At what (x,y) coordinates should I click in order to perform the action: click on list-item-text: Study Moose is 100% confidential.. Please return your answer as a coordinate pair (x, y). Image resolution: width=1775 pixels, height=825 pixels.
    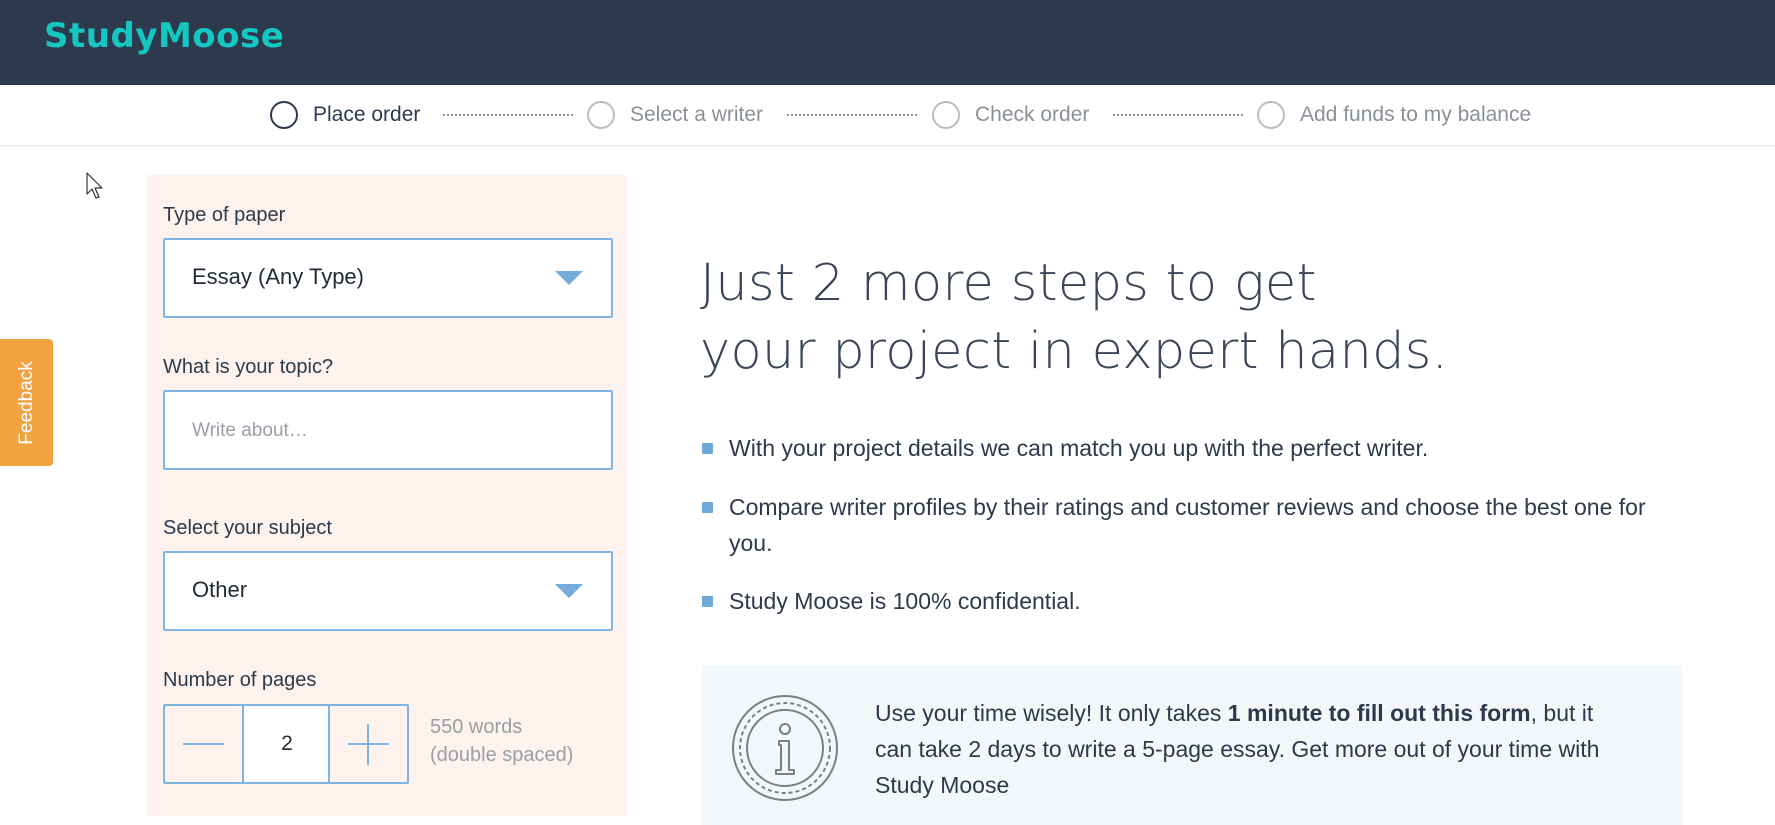
    Looking at the image, I should click on (905, 601).